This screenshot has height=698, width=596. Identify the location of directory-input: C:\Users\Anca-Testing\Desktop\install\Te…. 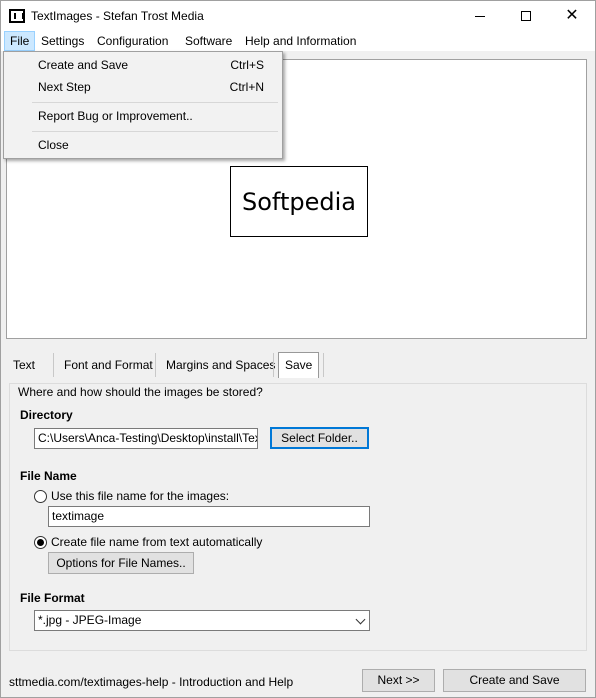
(146, 438).